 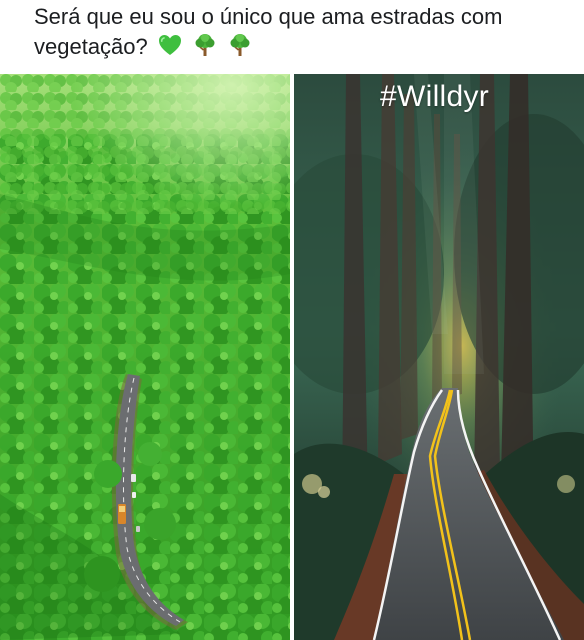 I want to click on watermark-text: #Willdyr, so click(x=435, y=96).